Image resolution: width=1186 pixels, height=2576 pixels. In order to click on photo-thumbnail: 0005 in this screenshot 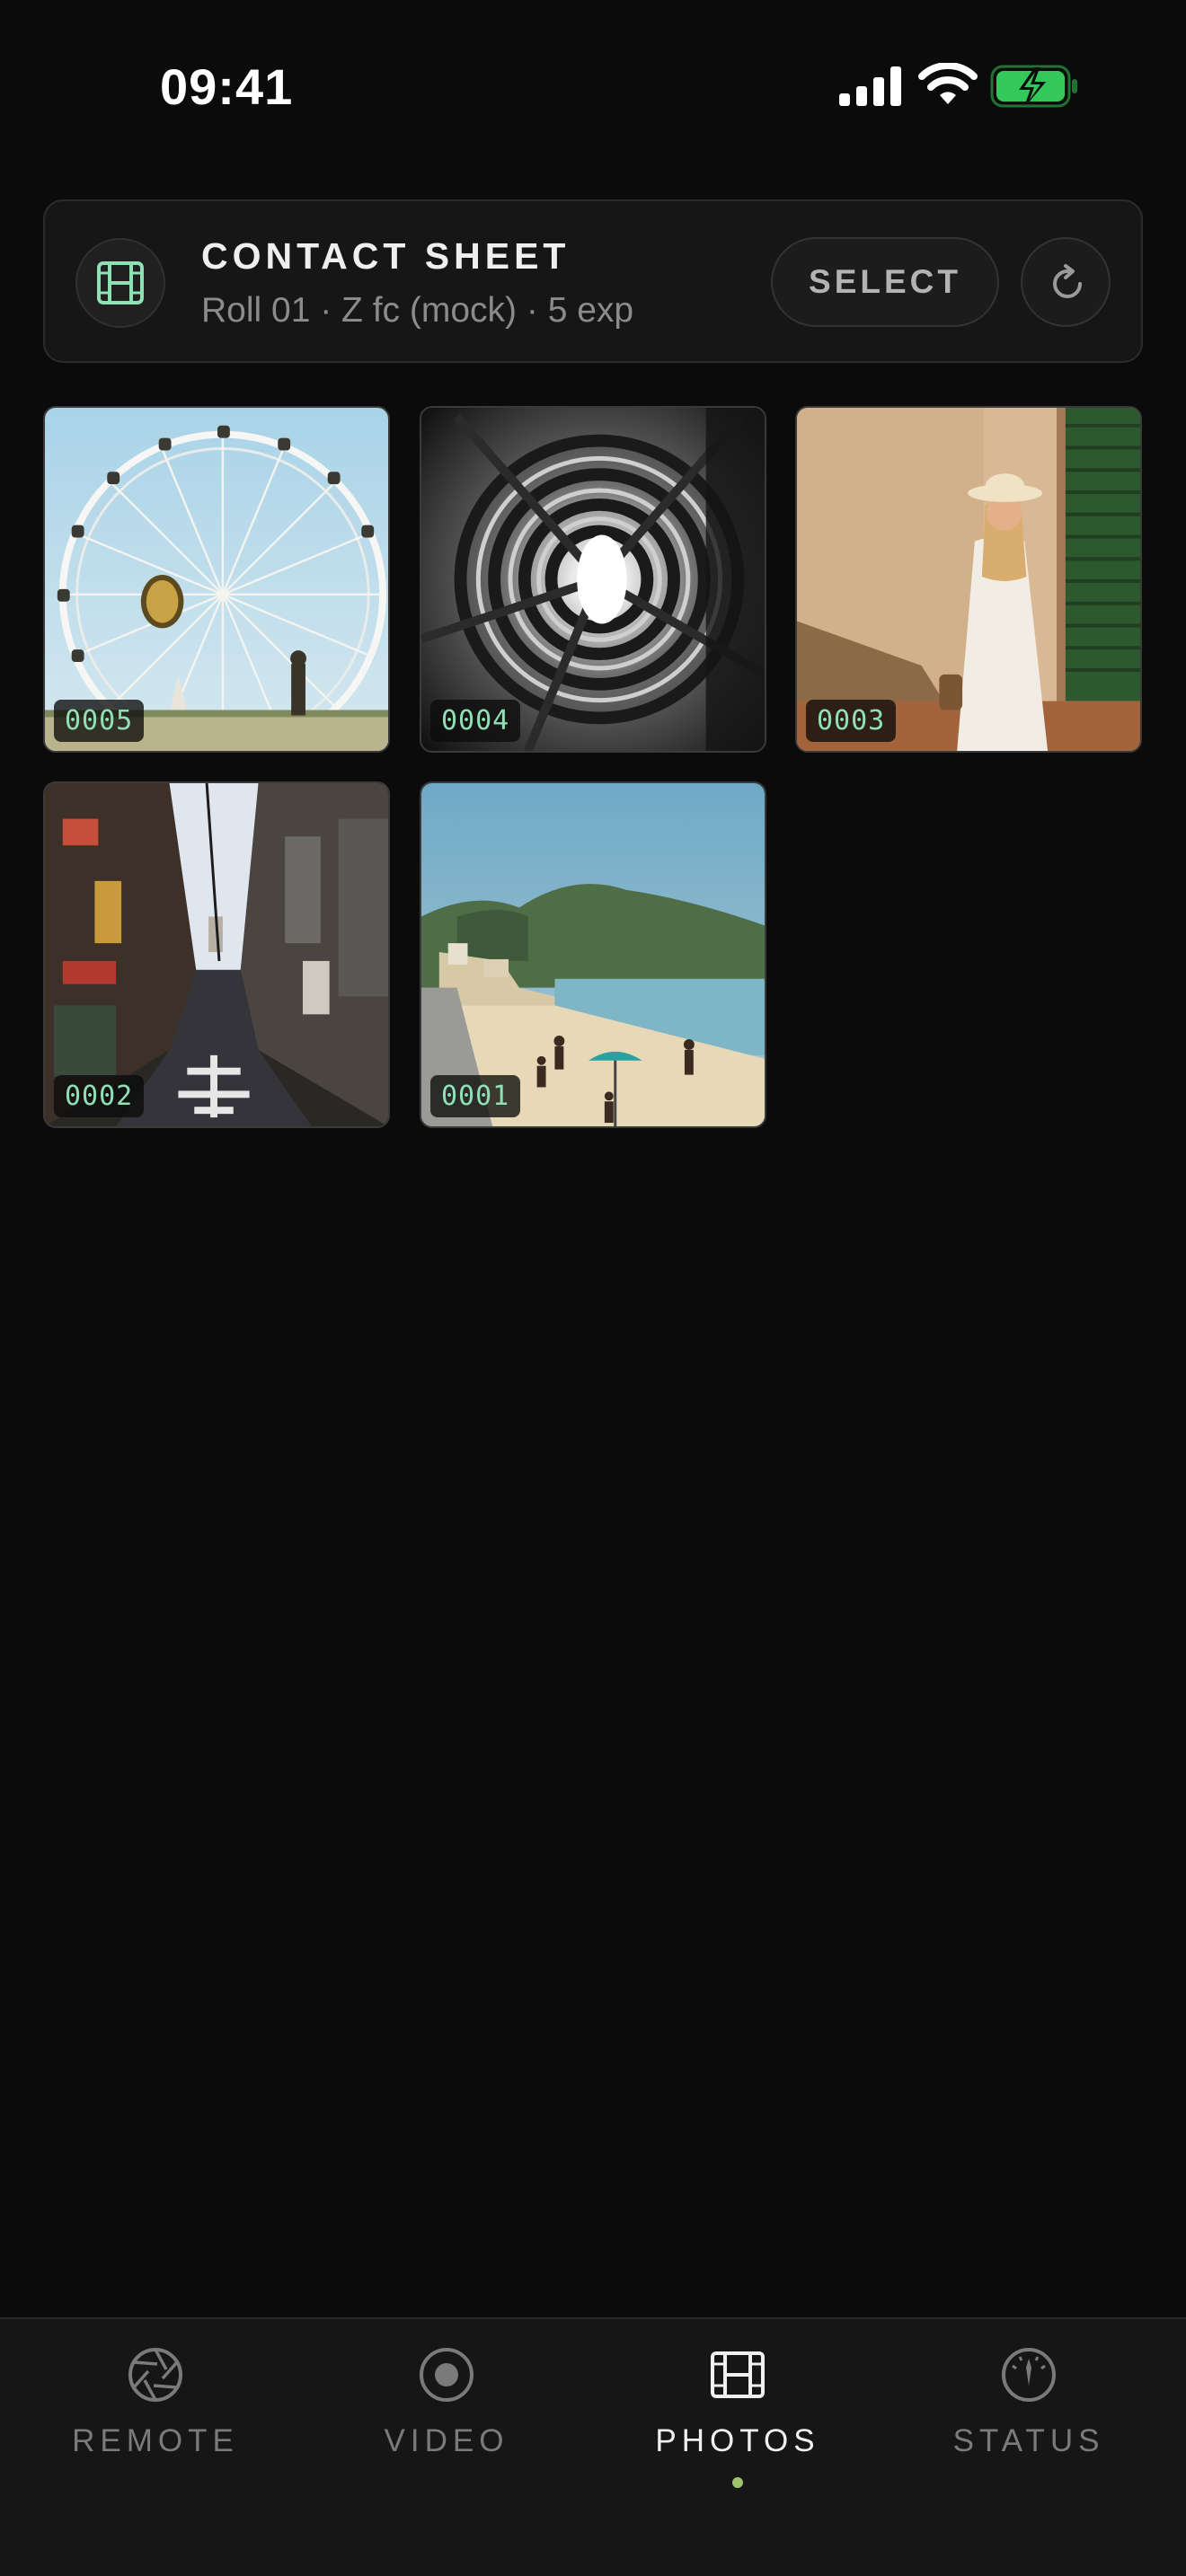, I will do `click(216, 579)`.